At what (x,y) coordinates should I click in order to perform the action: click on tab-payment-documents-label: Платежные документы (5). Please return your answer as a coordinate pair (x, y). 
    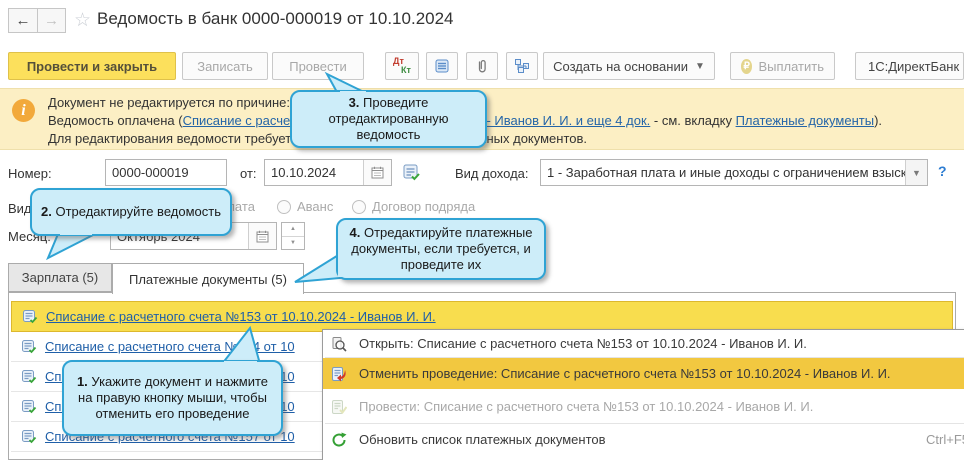
    Looking at the image, I should click on (208, 279).